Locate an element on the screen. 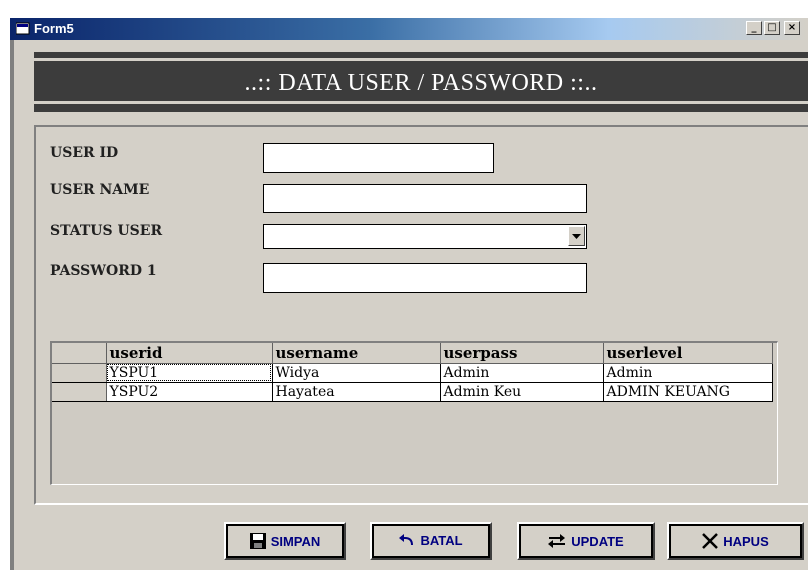  table-row: YSPU1 Widya Admin Admin is located at coordinates (412, 373).